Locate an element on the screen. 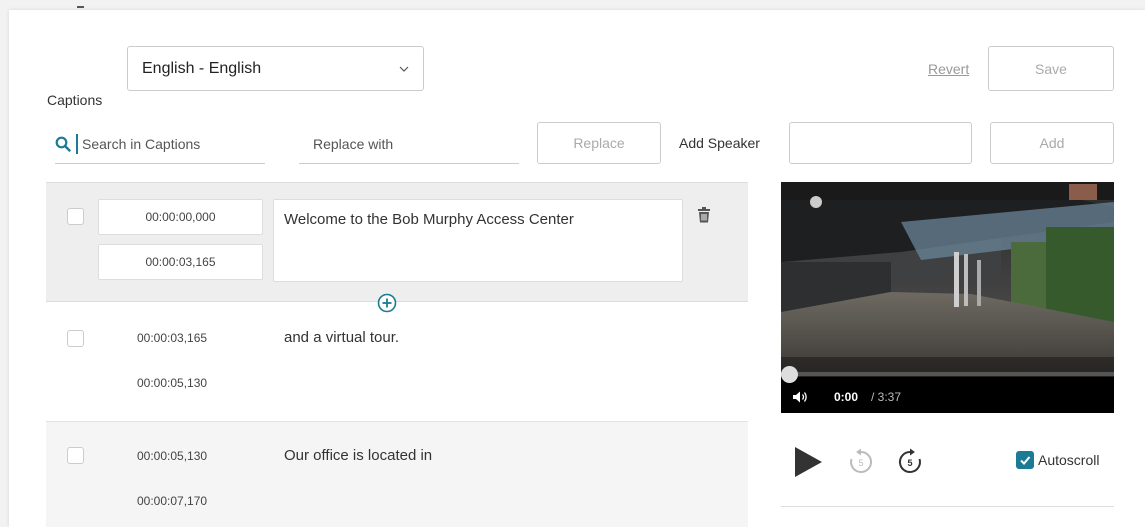 The height and width of the screenshot is (527, 1145). forward-5-icon: 5 is located at coordinates (910, 461).